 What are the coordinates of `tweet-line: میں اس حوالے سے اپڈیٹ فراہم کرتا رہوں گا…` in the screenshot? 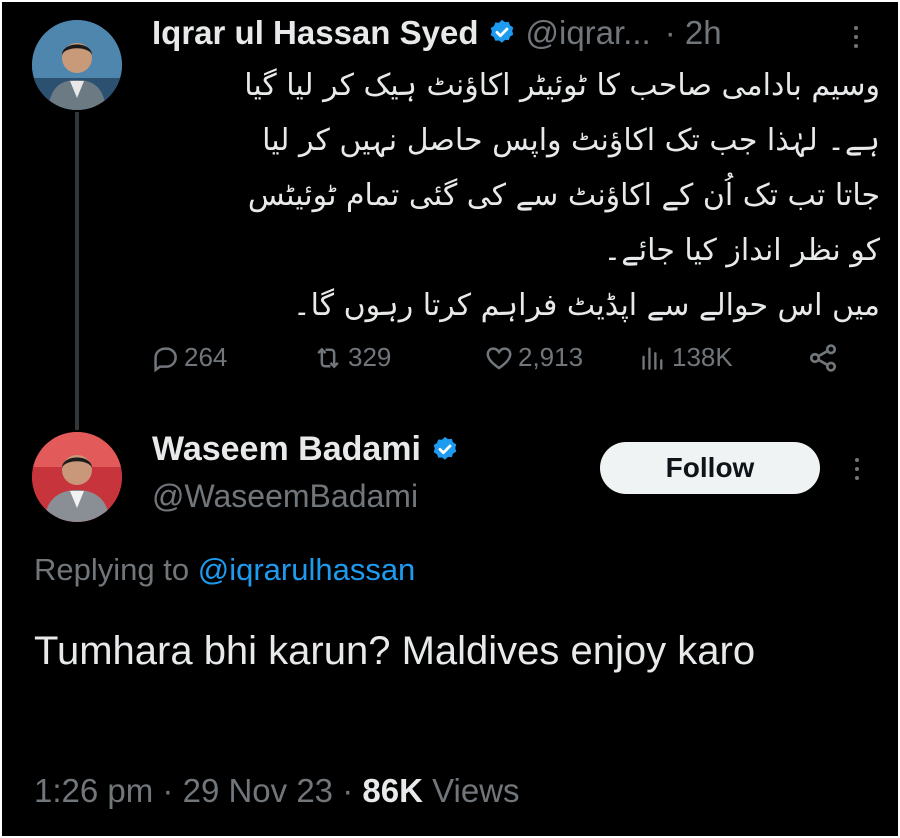 It's located at (586, 305).